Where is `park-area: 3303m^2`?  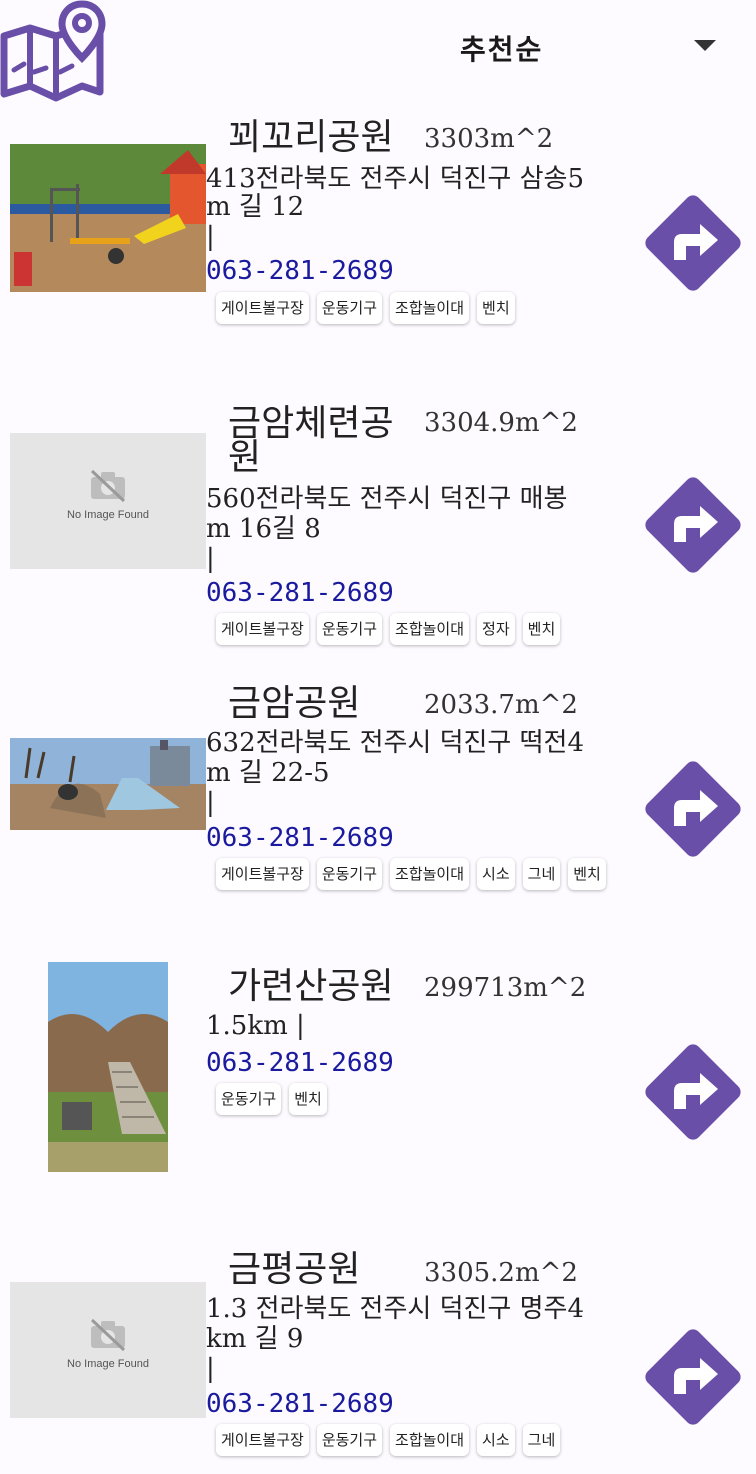 park-area: 3303m^2 is located at coordinates (489, 139).